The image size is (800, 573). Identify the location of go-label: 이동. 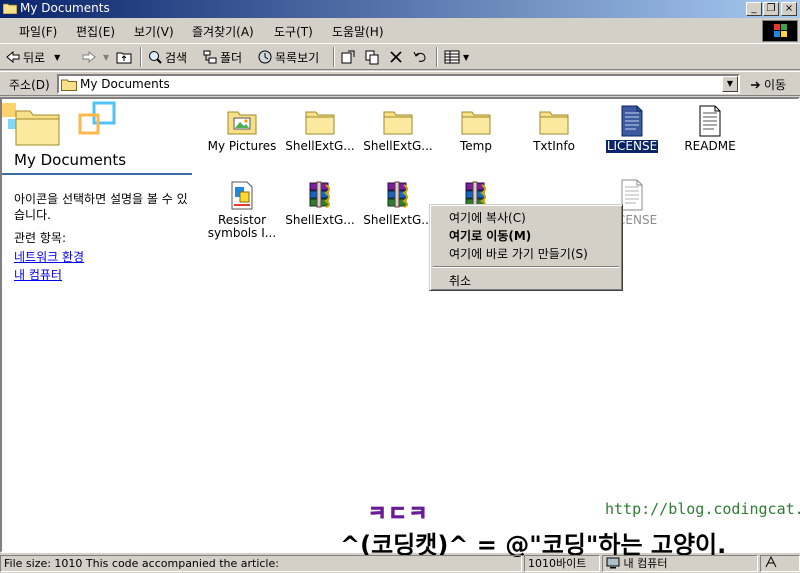
(775, 85).